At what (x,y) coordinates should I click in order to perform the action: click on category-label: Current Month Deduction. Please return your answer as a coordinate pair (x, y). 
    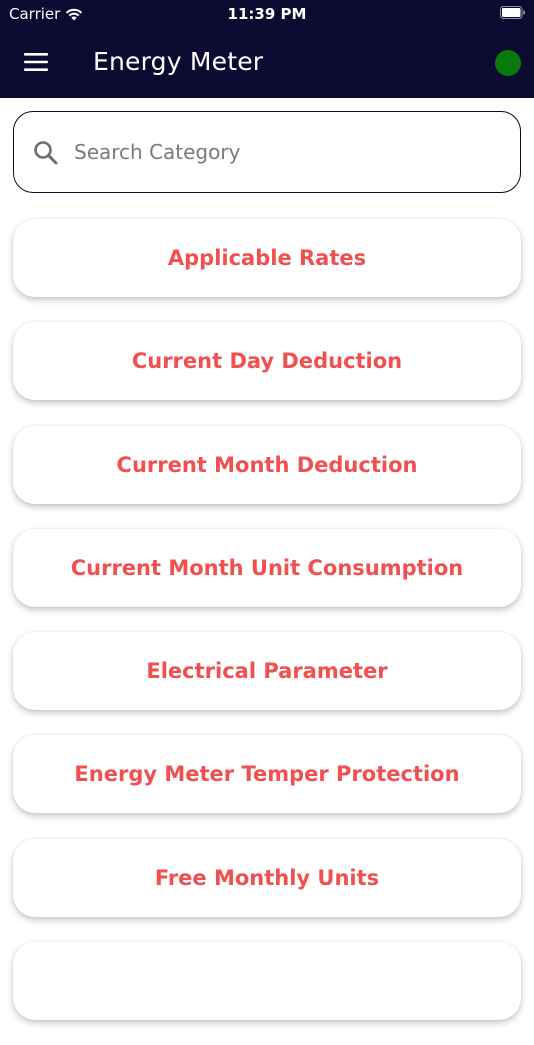
    Looking at the image, I should click on (267, 464).